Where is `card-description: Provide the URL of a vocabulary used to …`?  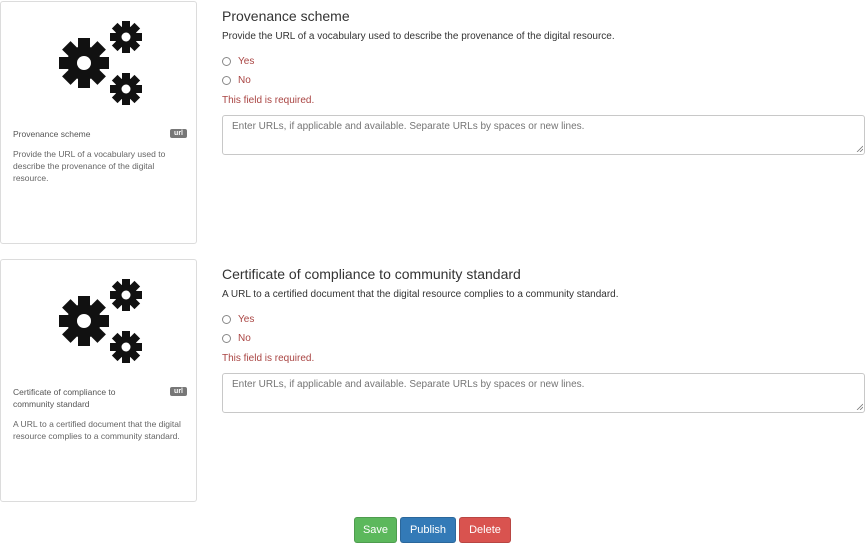 card-description: Provide the URL of a vocabulary used to … is located at coordinates (89, 166).